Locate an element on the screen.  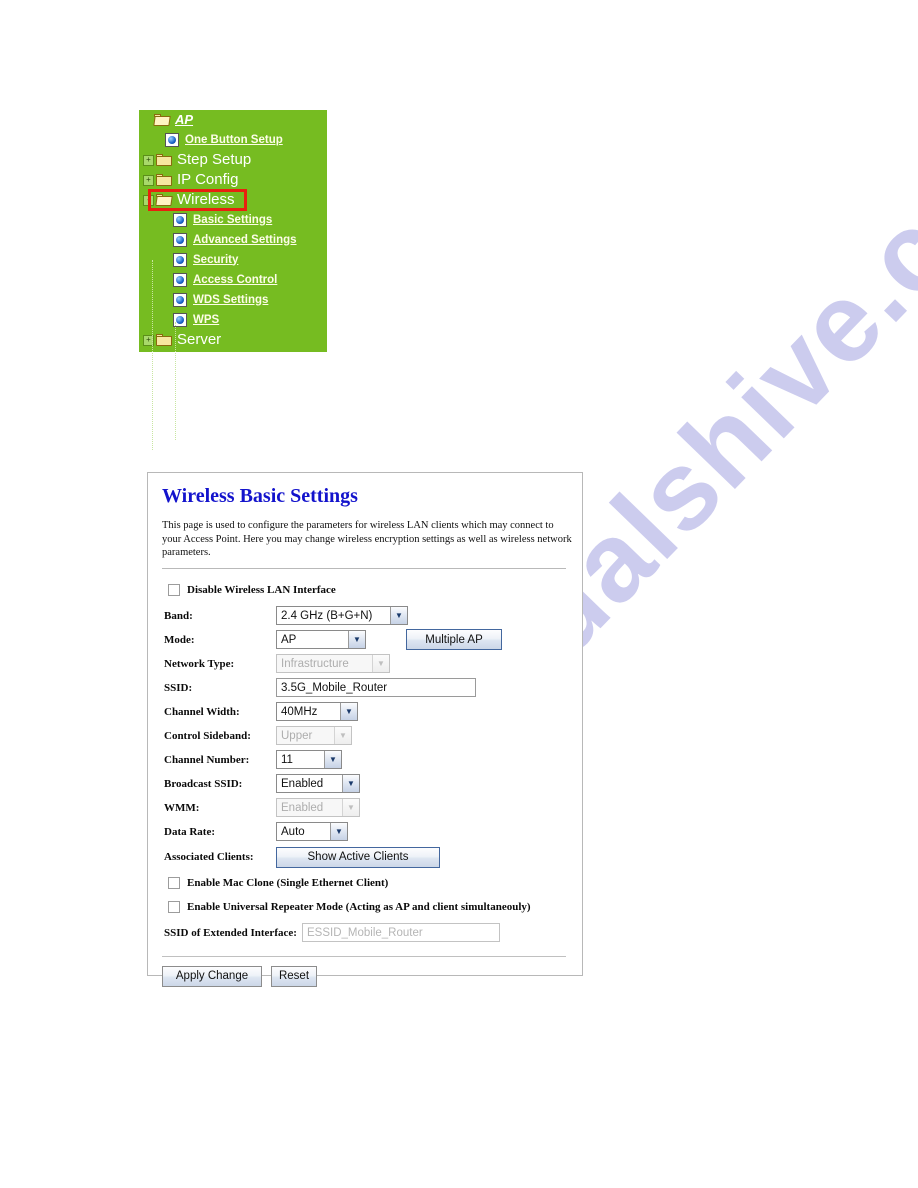
tree-item-label: WPS is located at coordinates (206, 319).